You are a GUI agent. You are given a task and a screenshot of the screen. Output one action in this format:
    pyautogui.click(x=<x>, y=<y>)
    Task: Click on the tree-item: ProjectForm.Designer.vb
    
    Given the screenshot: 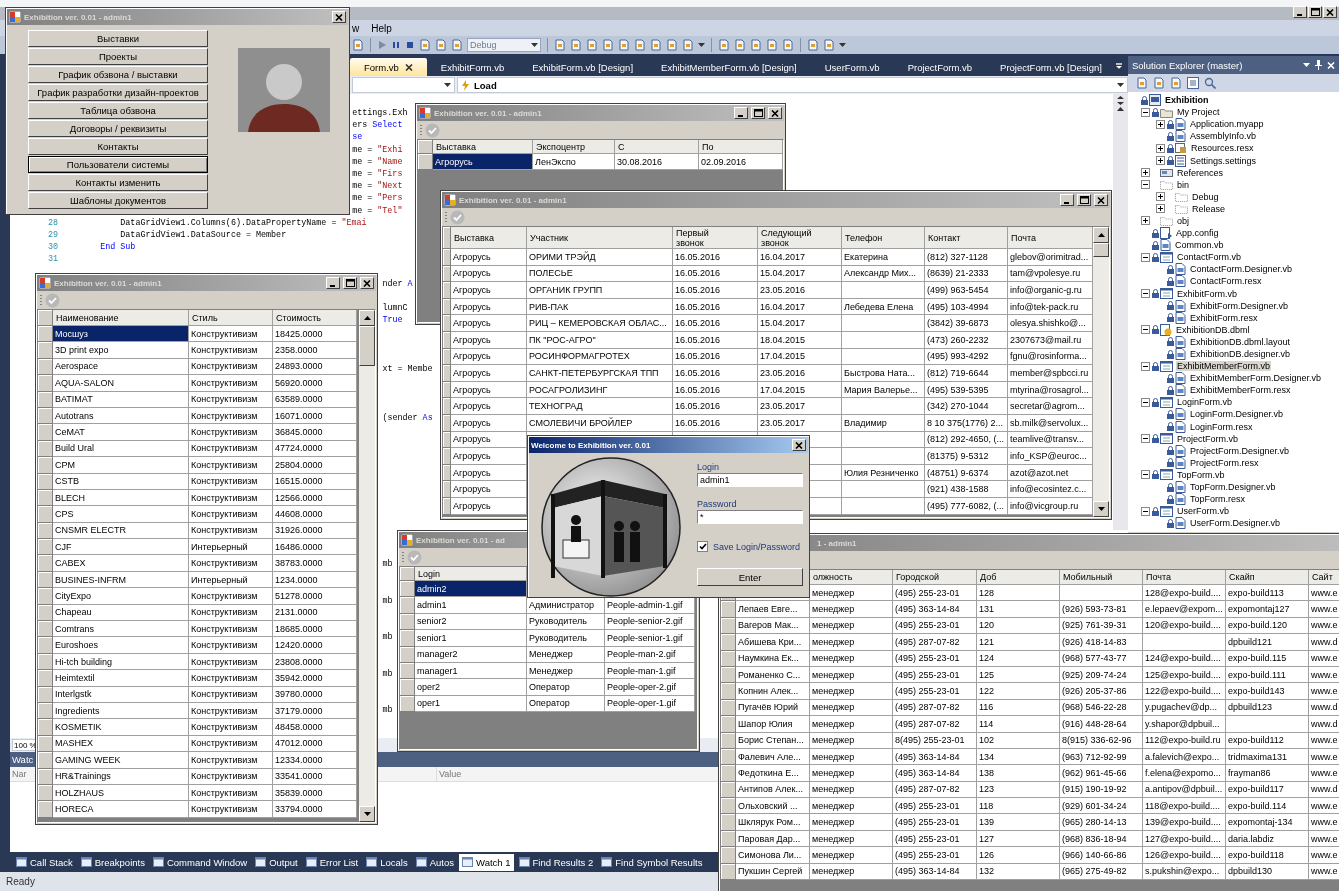 What is the action you would take?
    pyautogui.click(x=1240, y=450)
    